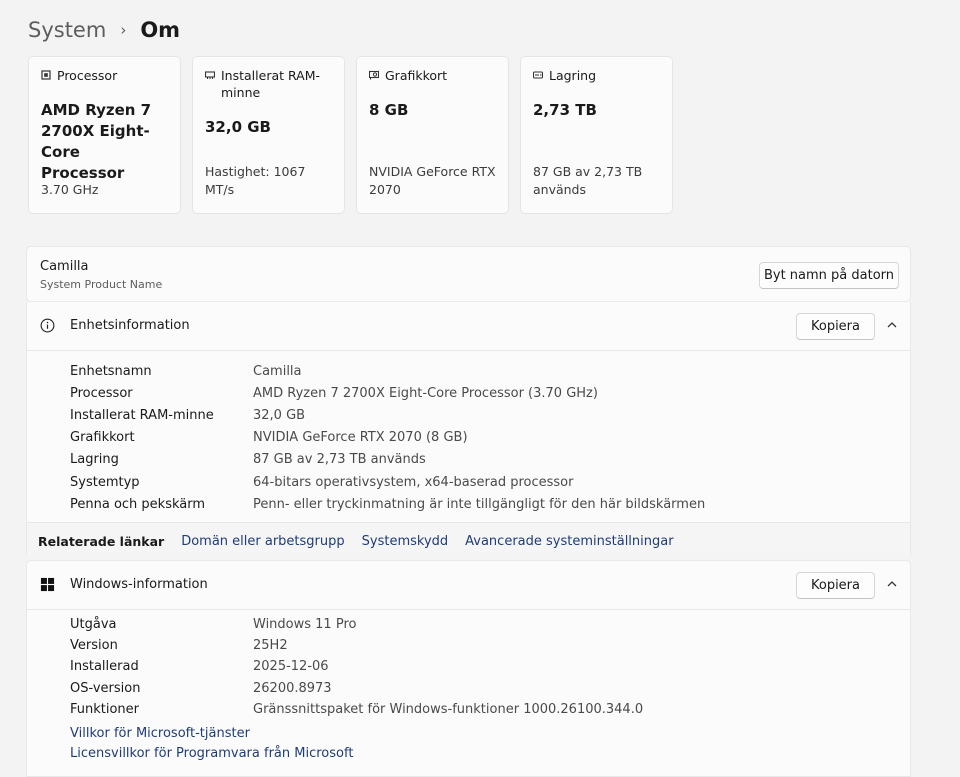 The width and height of the screenshot is (960, 777). Describe the element at coordinates (130, 325) in the screenshot. I see `section-title: Enhetsinformation` at that location.